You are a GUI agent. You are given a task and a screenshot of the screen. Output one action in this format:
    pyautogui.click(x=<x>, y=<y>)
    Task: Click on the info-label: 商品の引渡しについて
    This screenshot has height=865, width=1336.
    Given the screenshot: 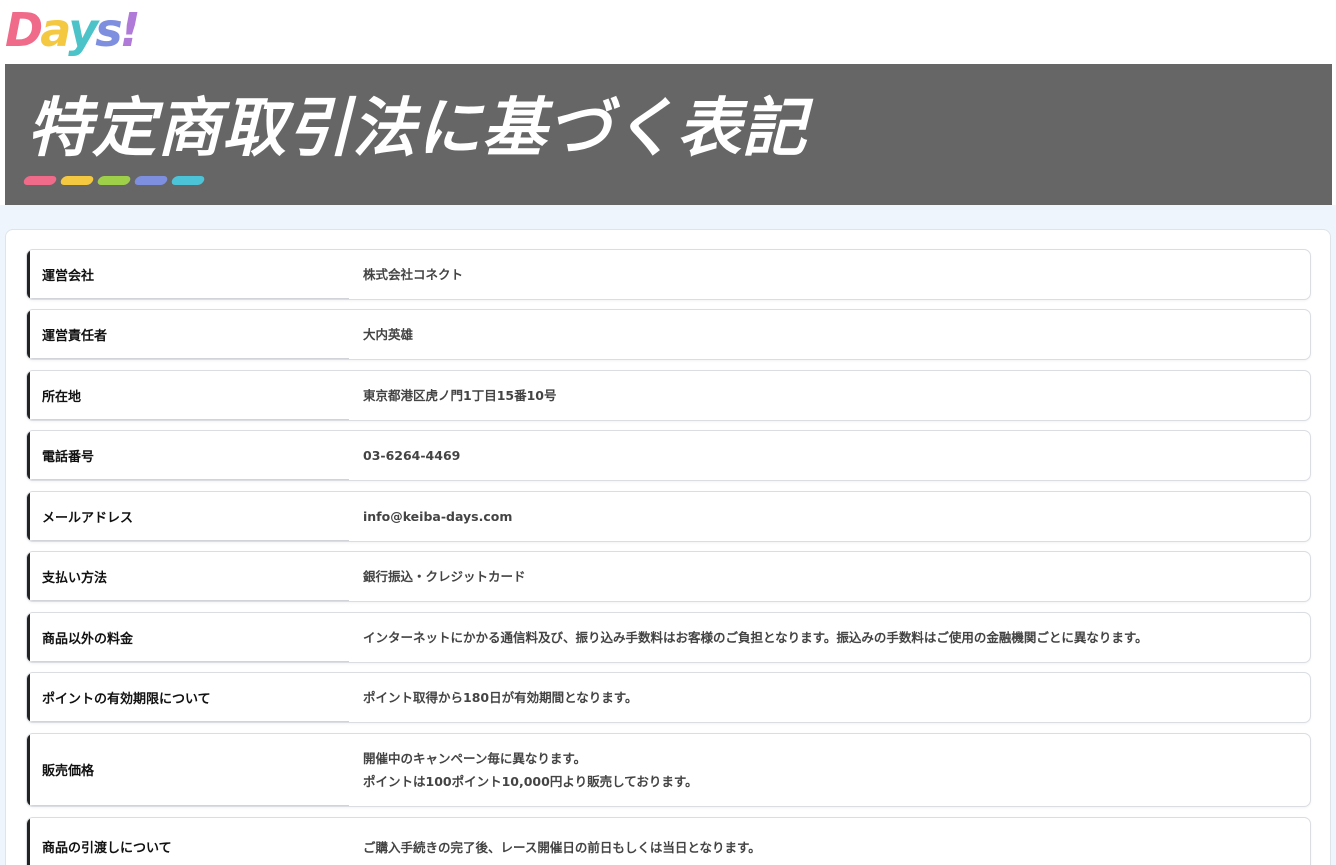 What is the action you would take?
    pyautogui.click(x=188, y=841)
    